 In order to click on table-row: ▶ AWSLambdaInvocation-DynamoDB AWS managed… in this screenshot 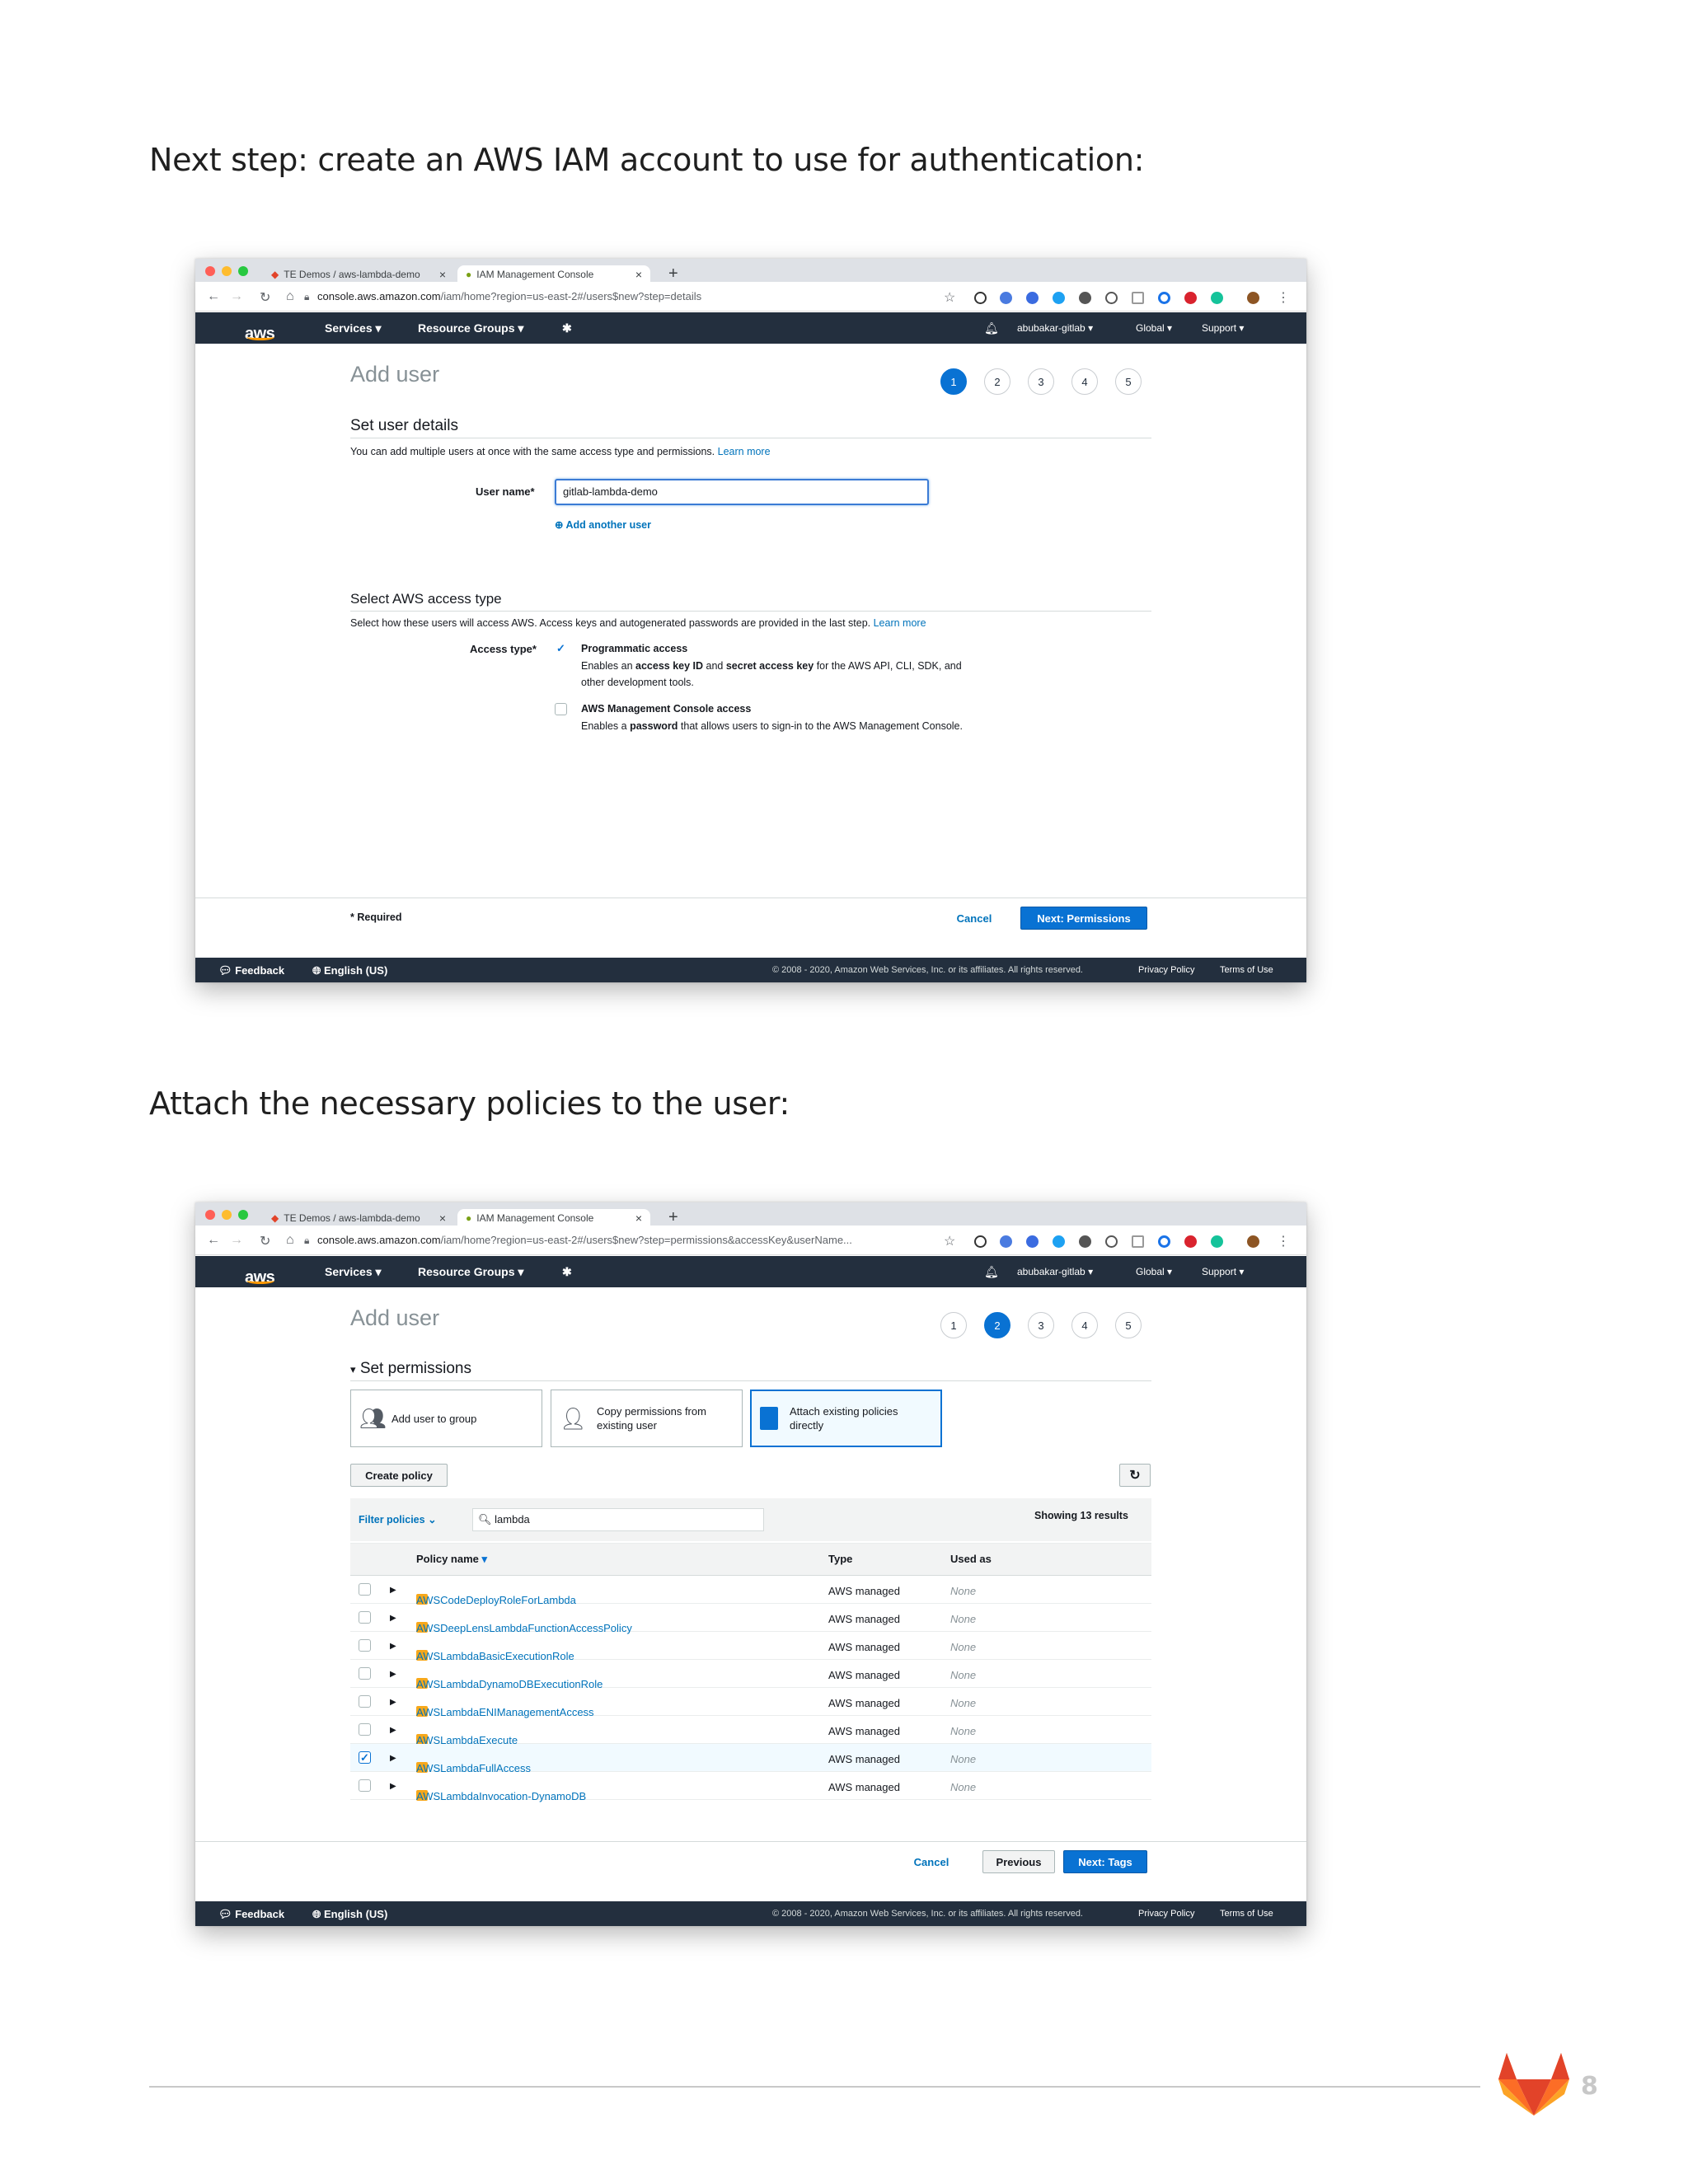, I will do `click(750, 1787)`.